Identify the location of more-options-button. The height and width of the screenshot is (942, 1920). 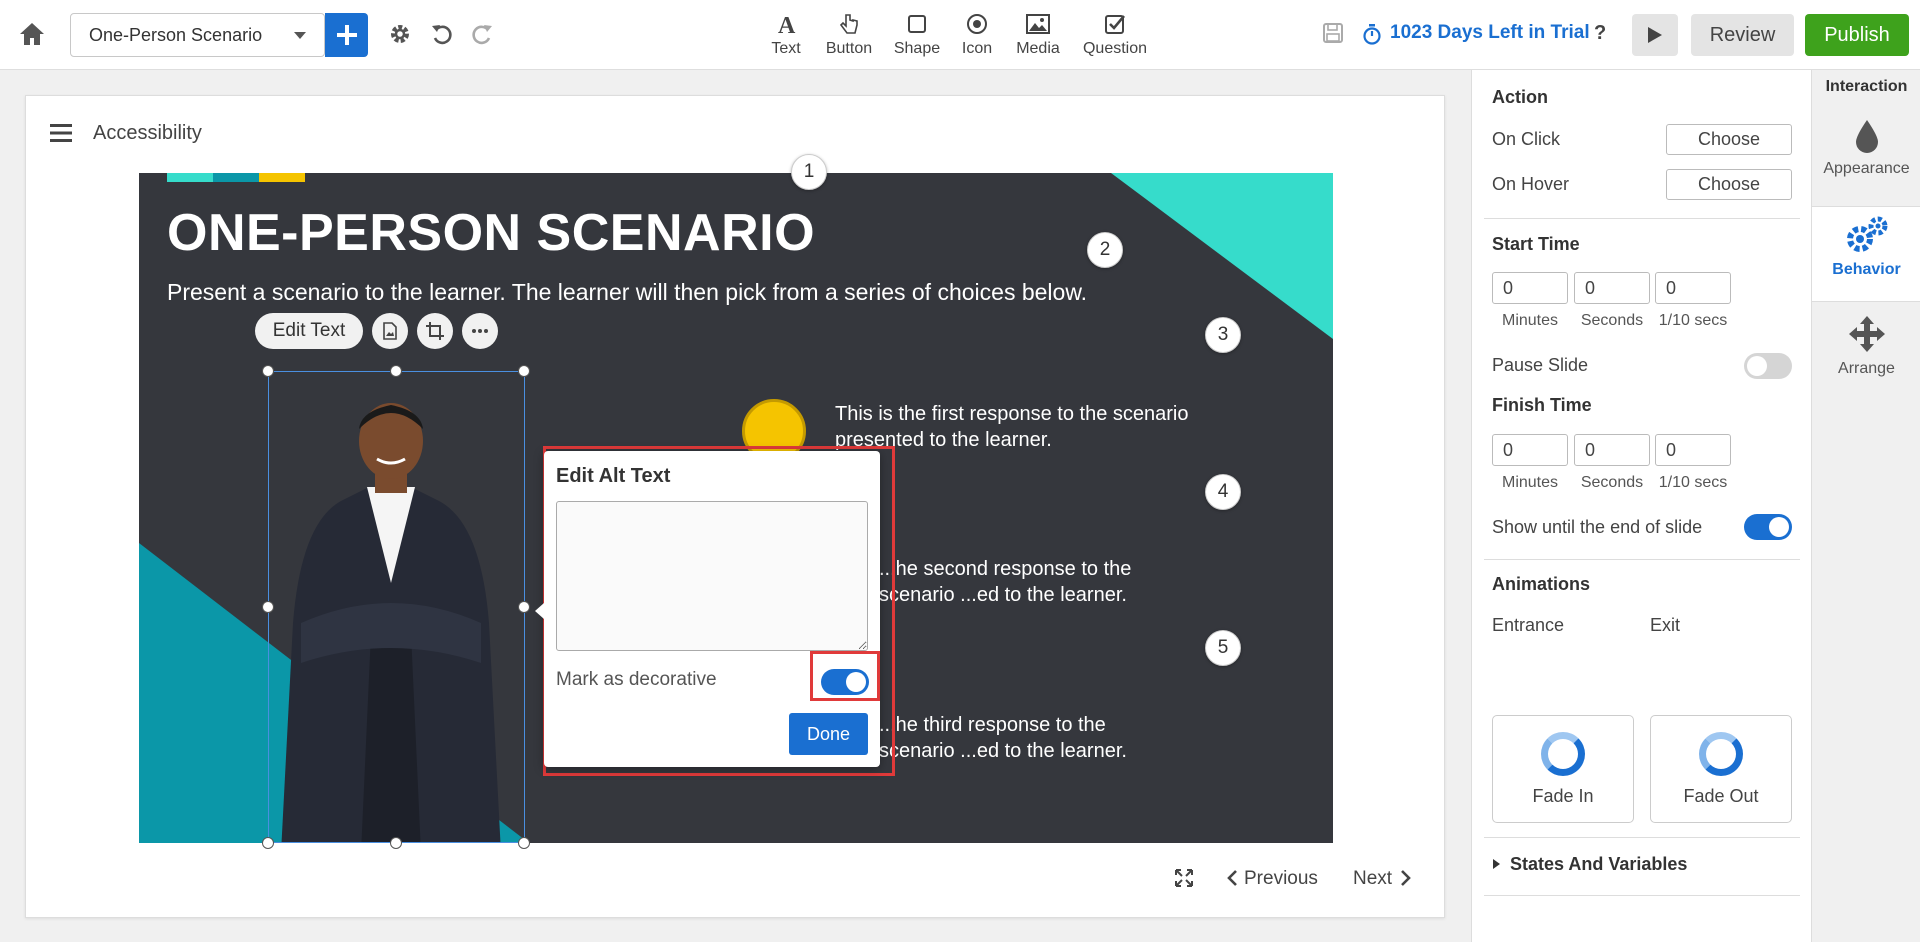
(480, 331).